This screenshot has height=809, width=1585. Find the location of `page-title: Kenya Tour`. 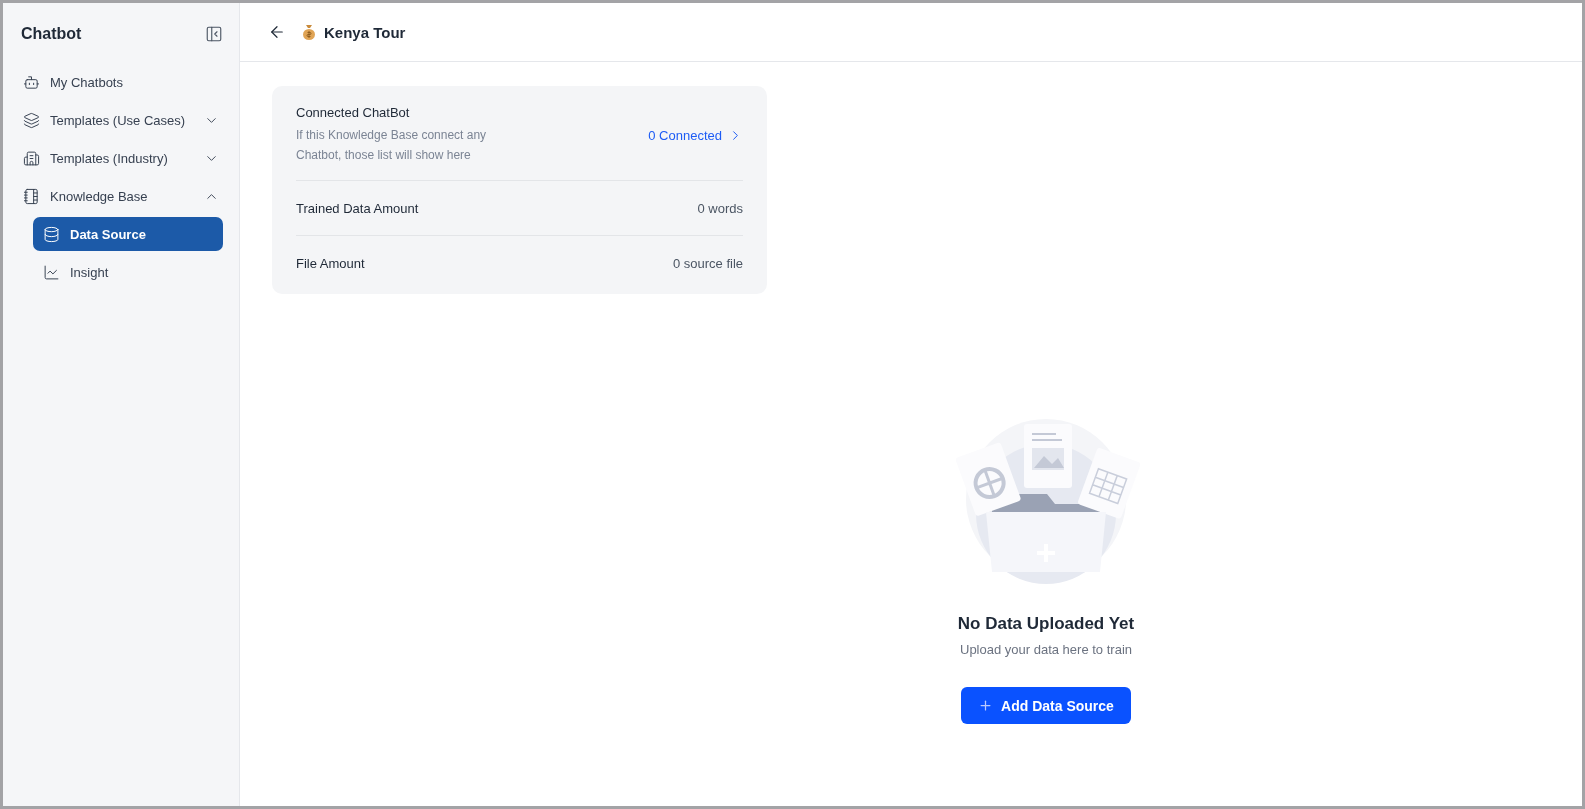

page-title: Kenya Tour is located at coordinates (365, 32).